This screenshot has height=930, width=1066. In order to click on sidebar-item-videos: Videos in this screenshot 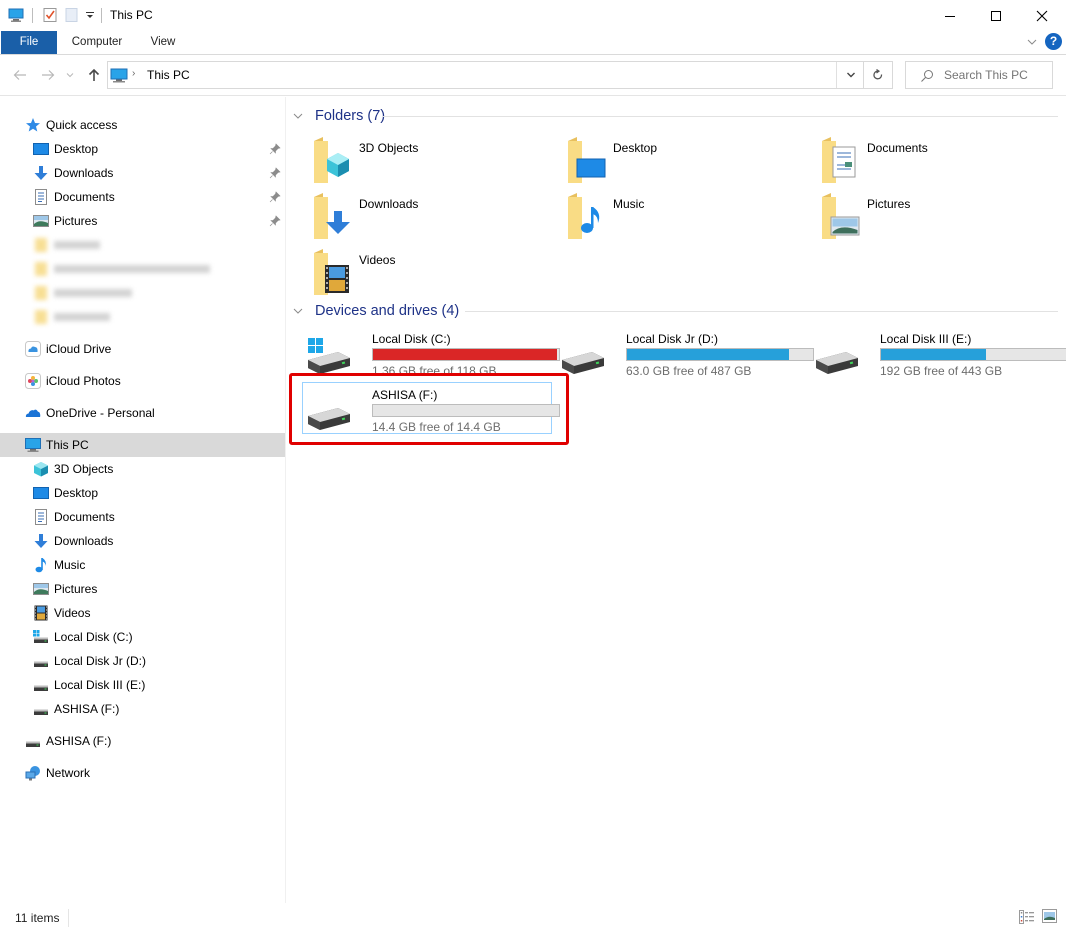, I will do `click(142, 613)`.